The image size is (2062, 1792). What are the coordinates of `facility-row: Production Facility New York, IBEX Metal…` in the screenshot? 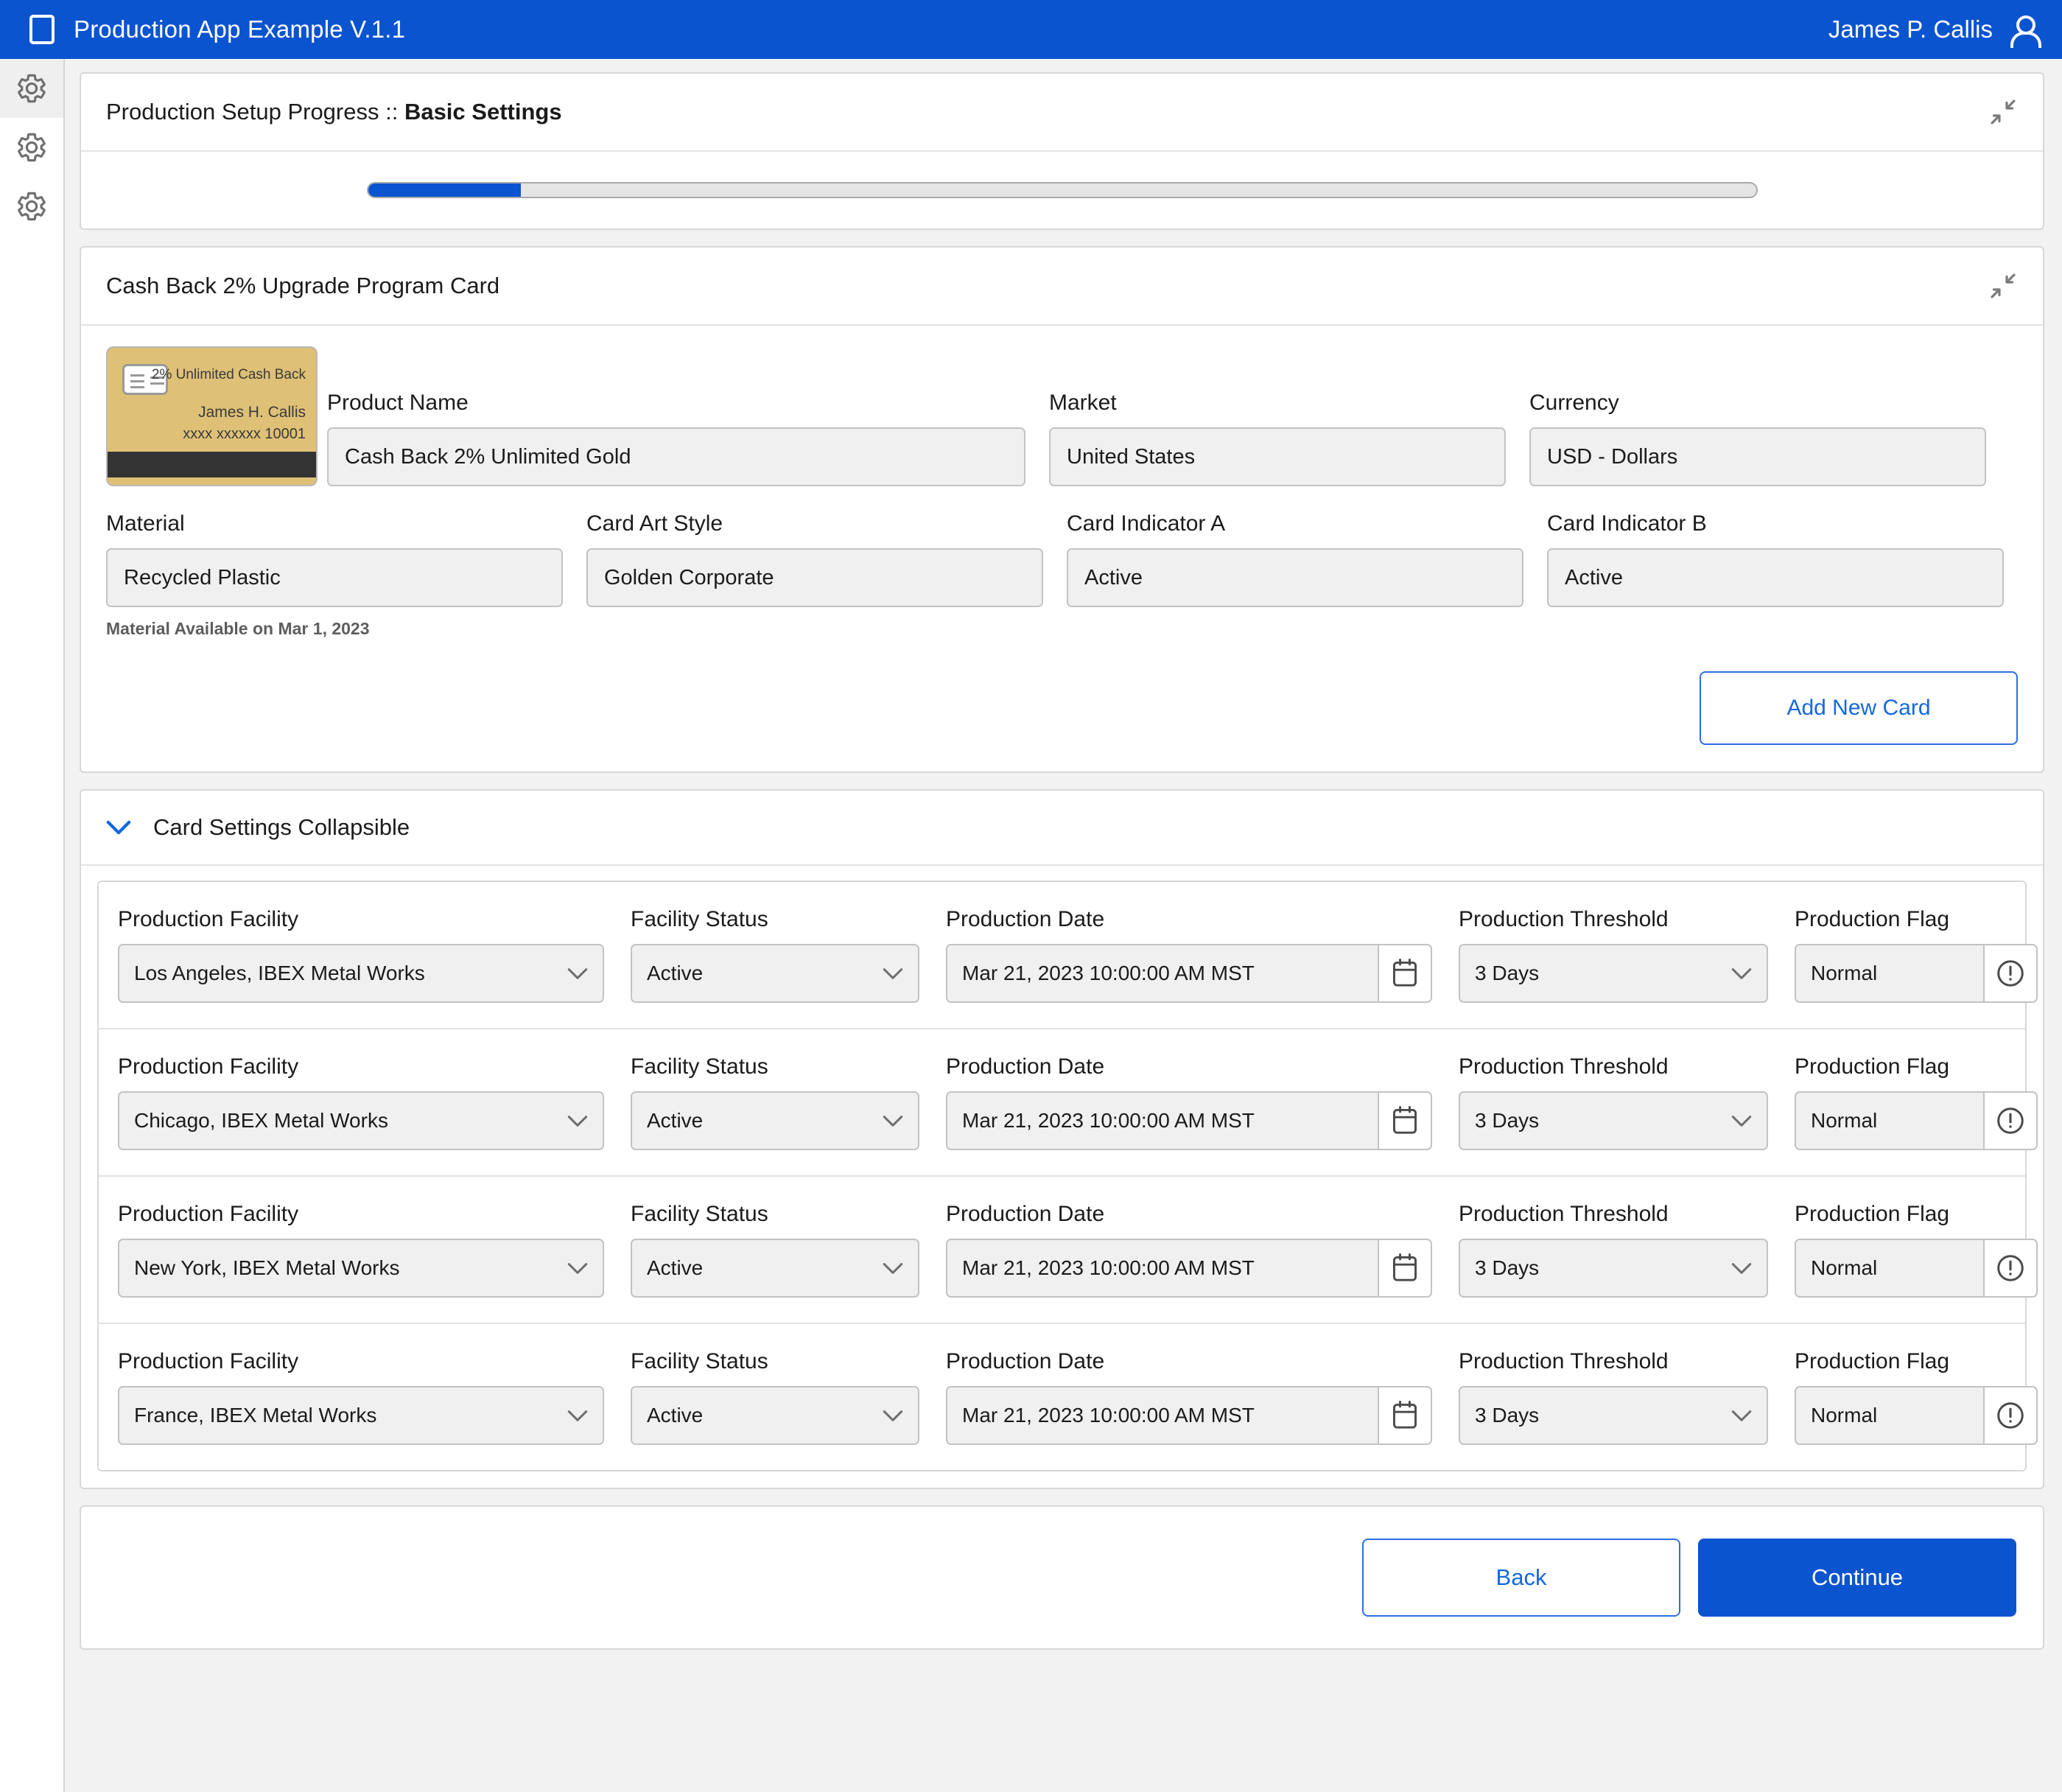 It's located at (1068, 1250).